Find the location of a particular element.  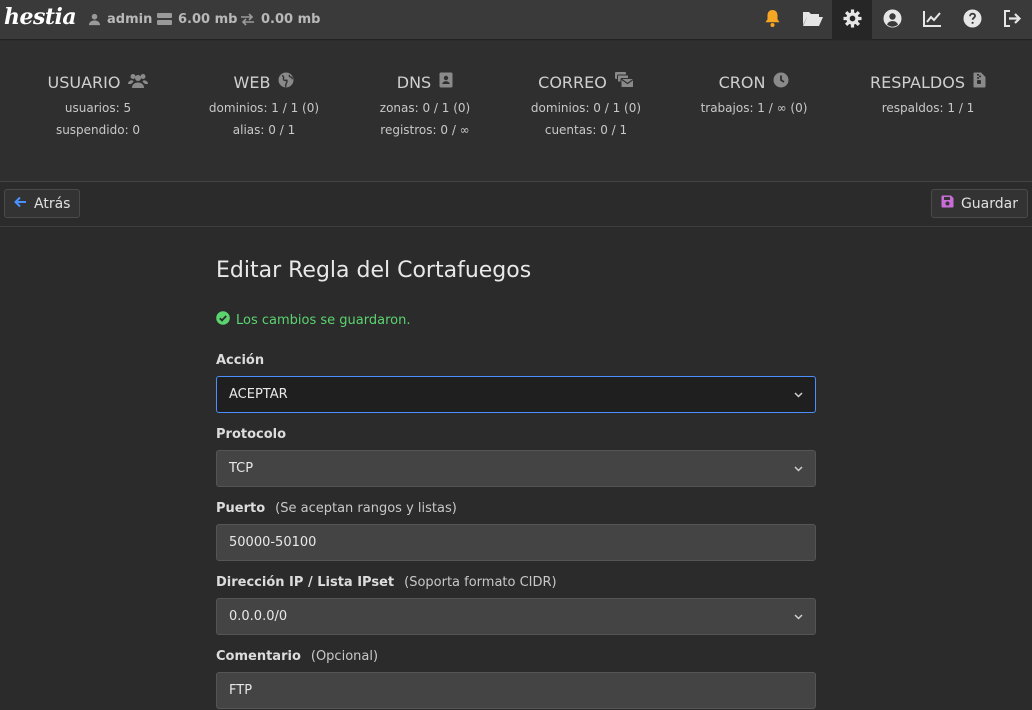

gear-icon is located at coordinates (852, 20).